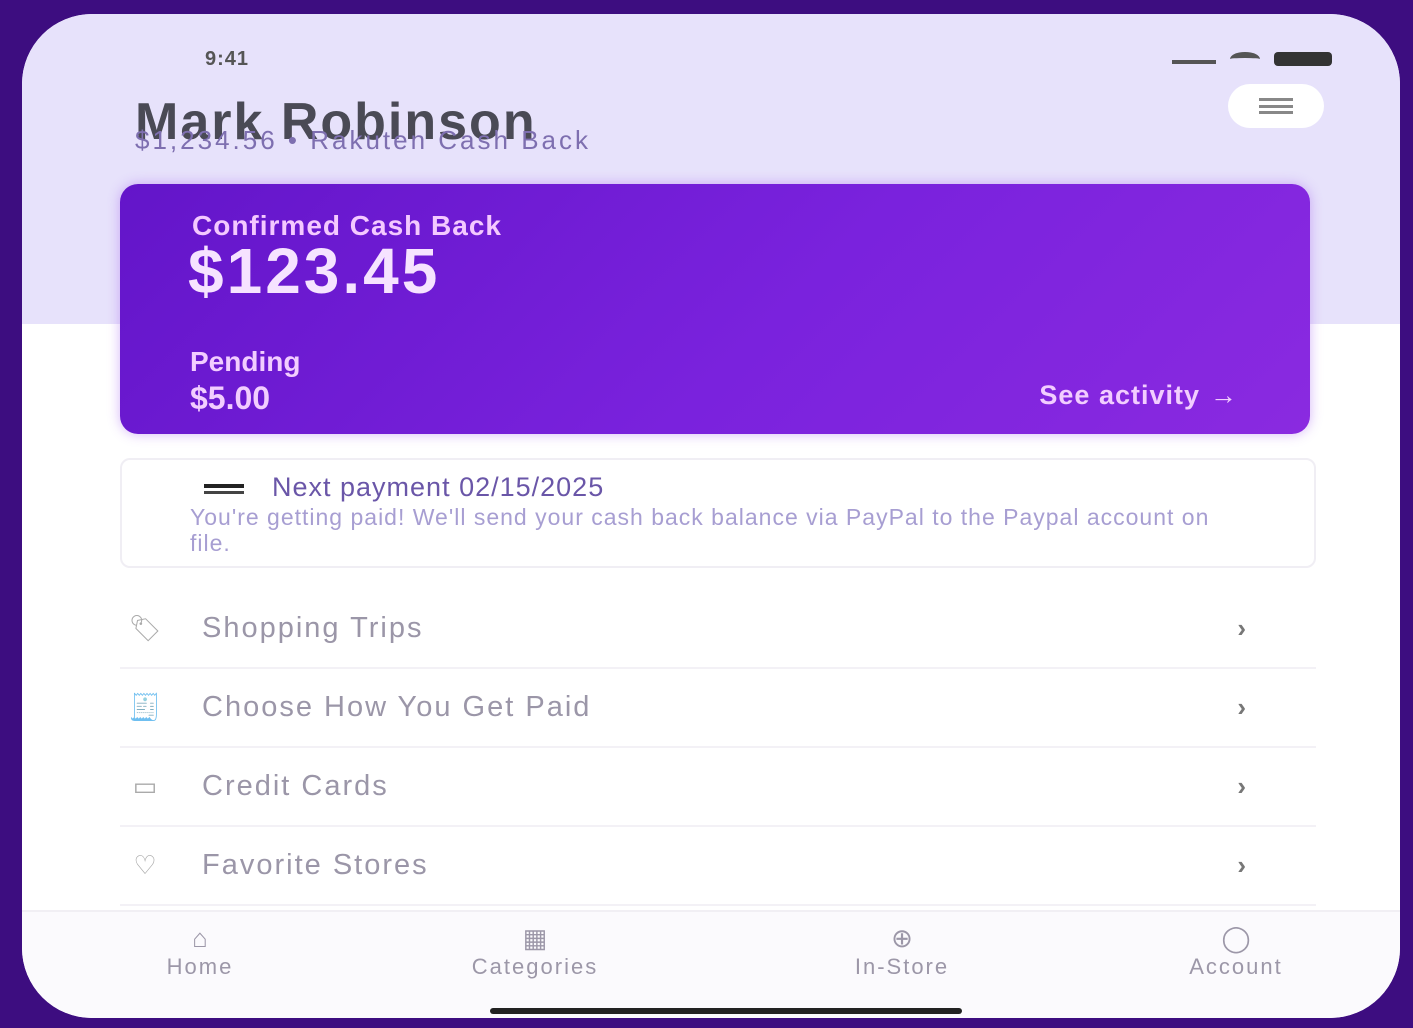  I want to click on menu-item-label: Credit Cards, so click(295, 786).